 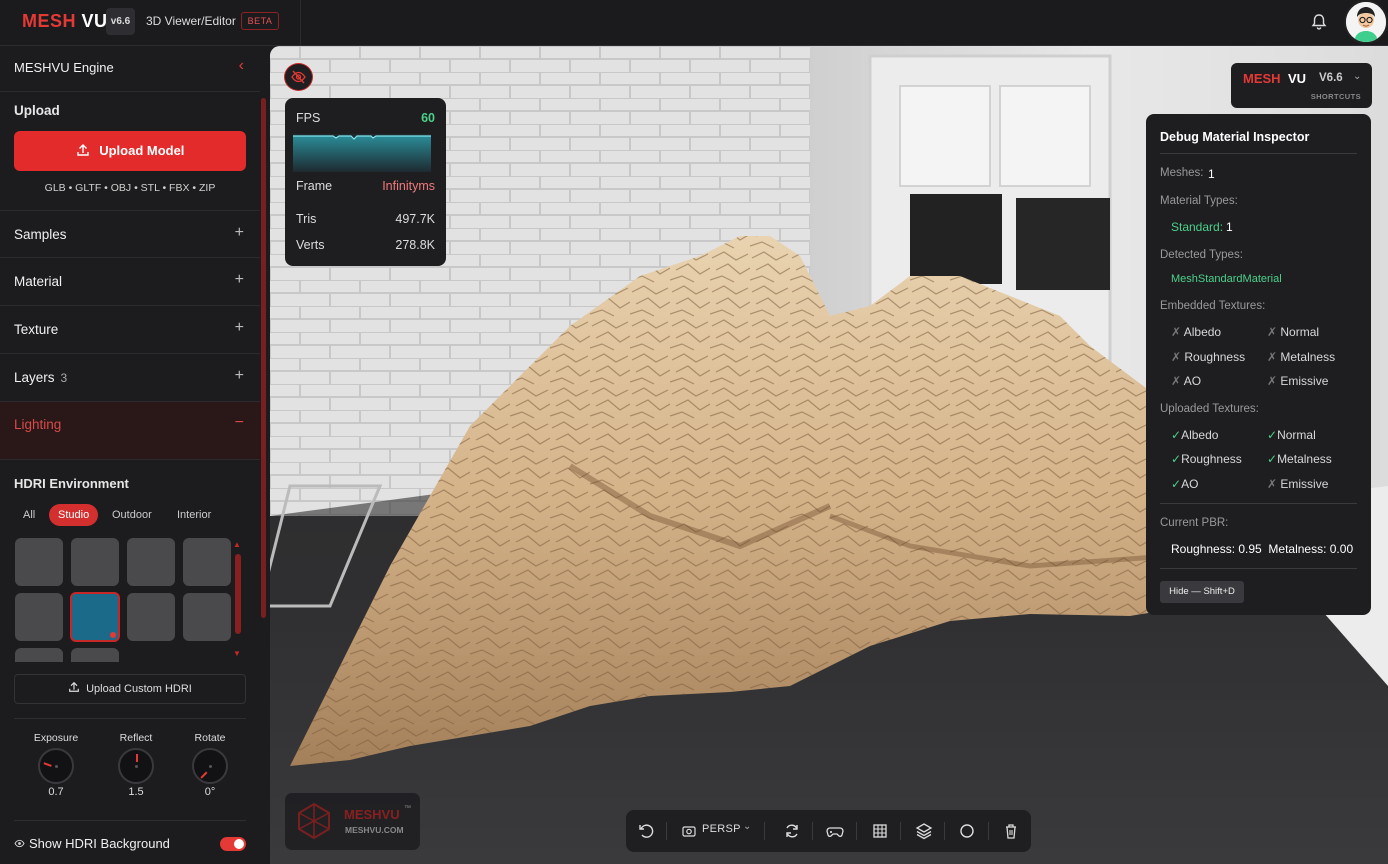 I want to click on rotate-knob, so click(x=210, y=766).